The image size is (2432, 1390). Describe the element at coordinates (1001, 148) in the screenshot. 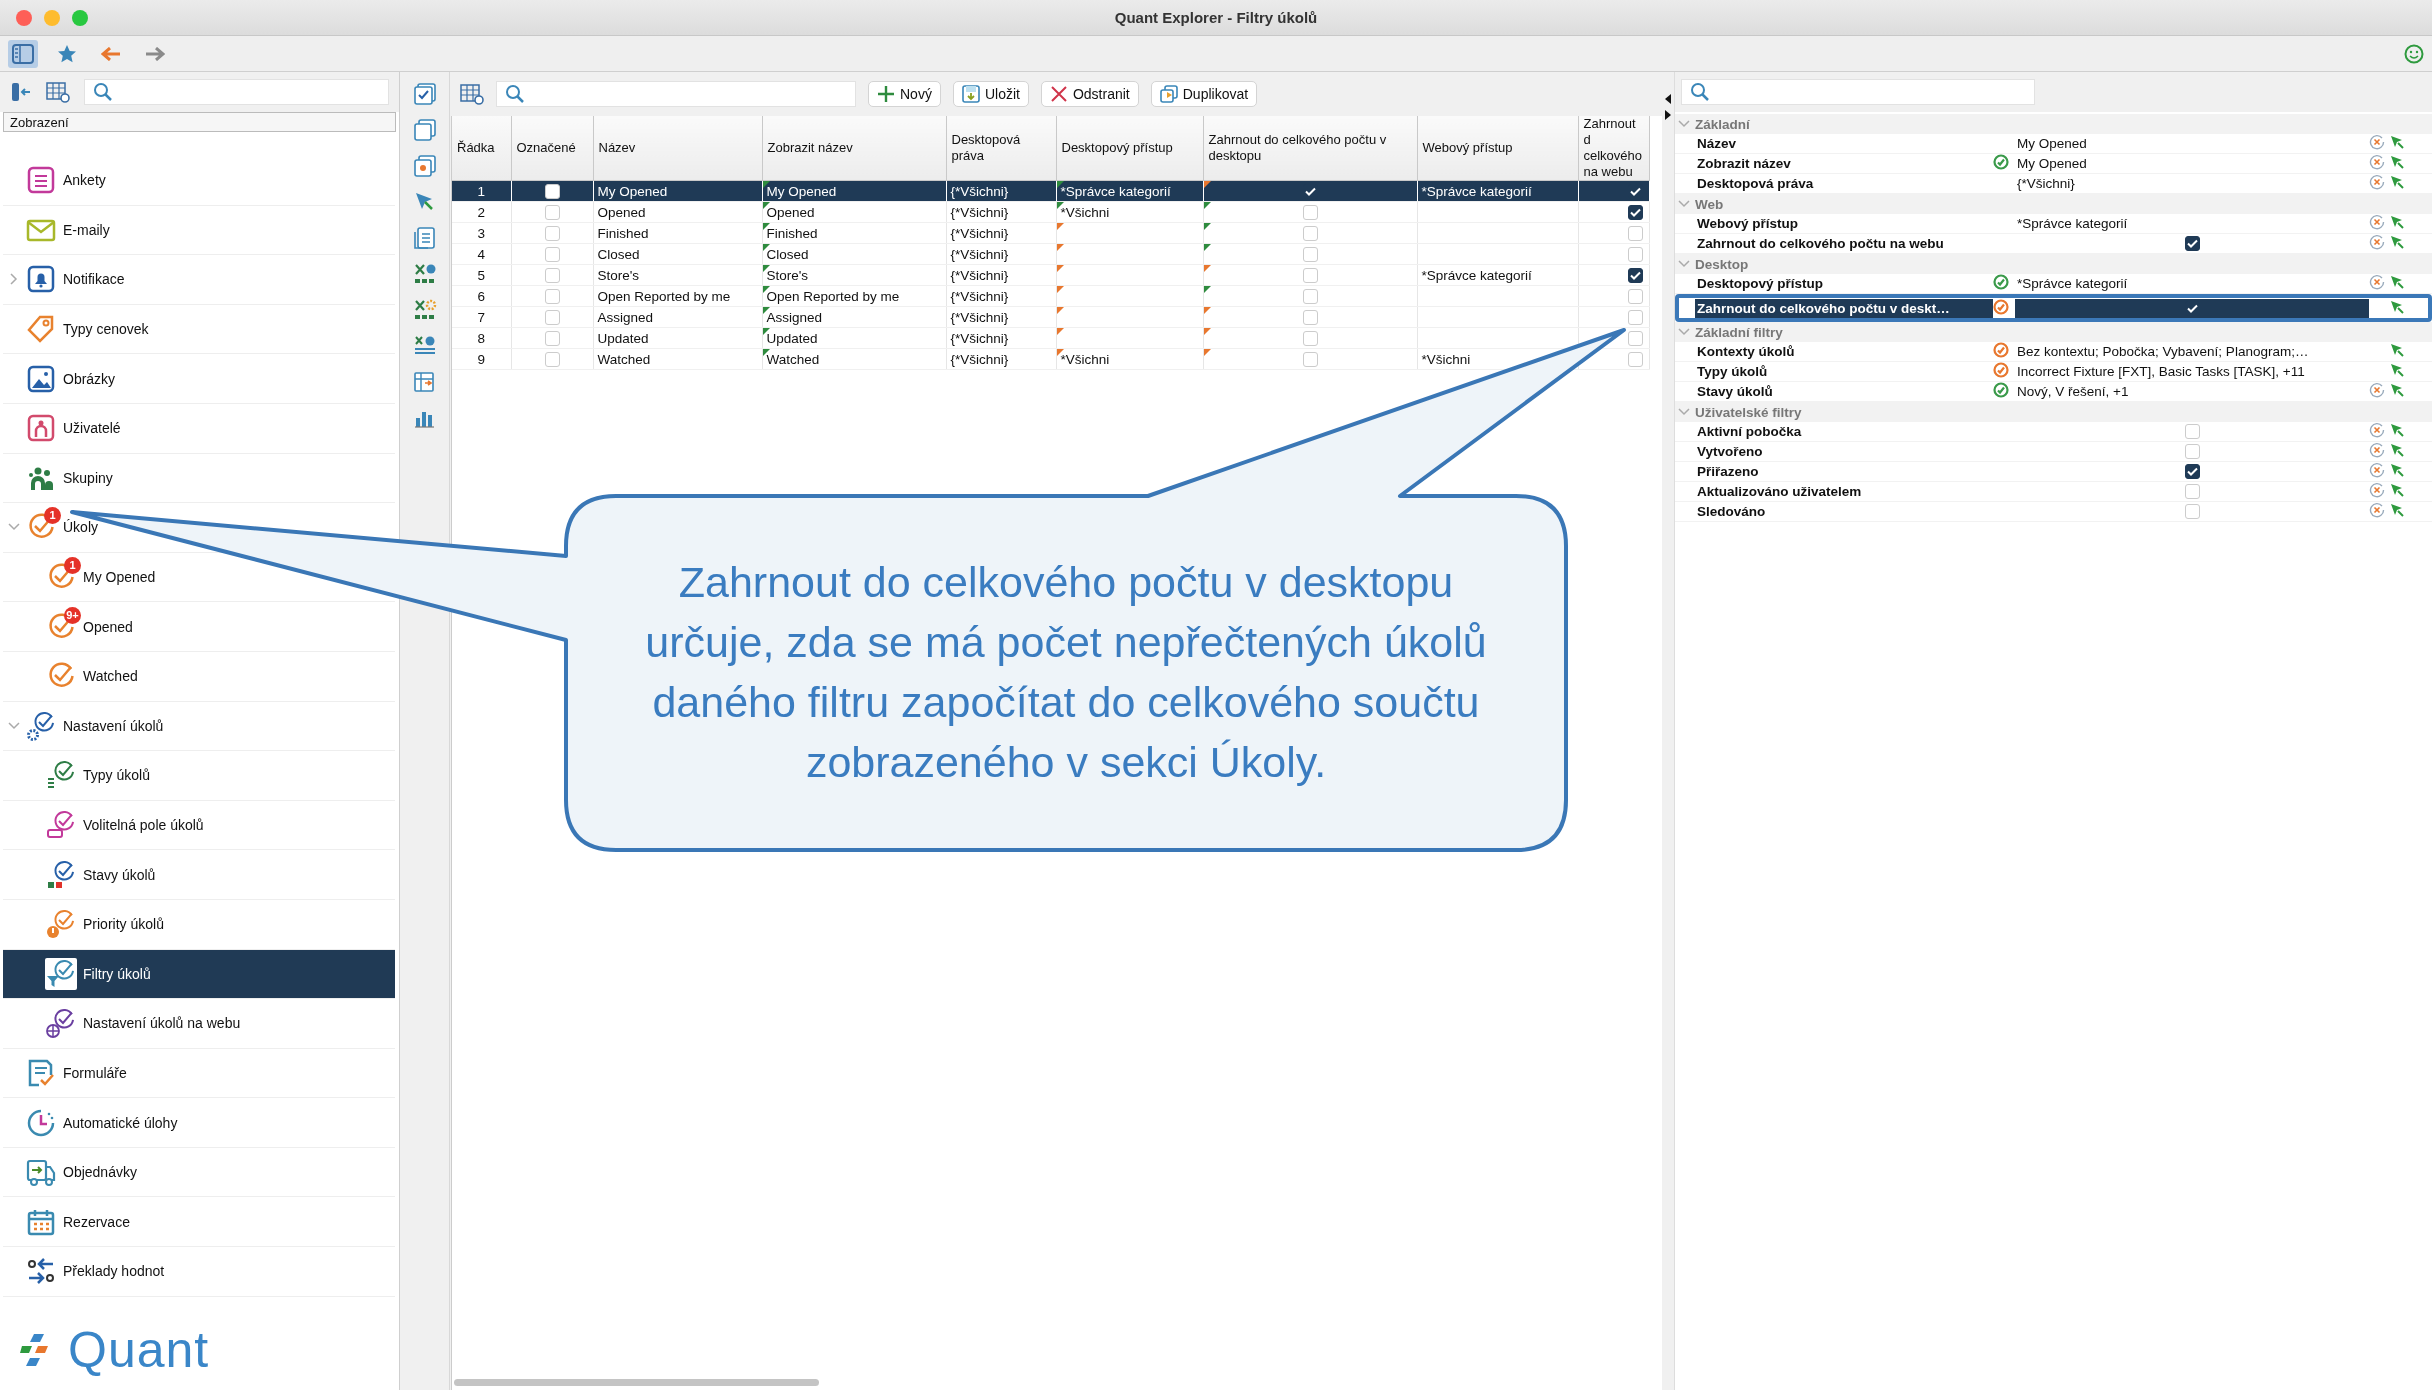

I see `column-header: Desktopová práva` at that location.